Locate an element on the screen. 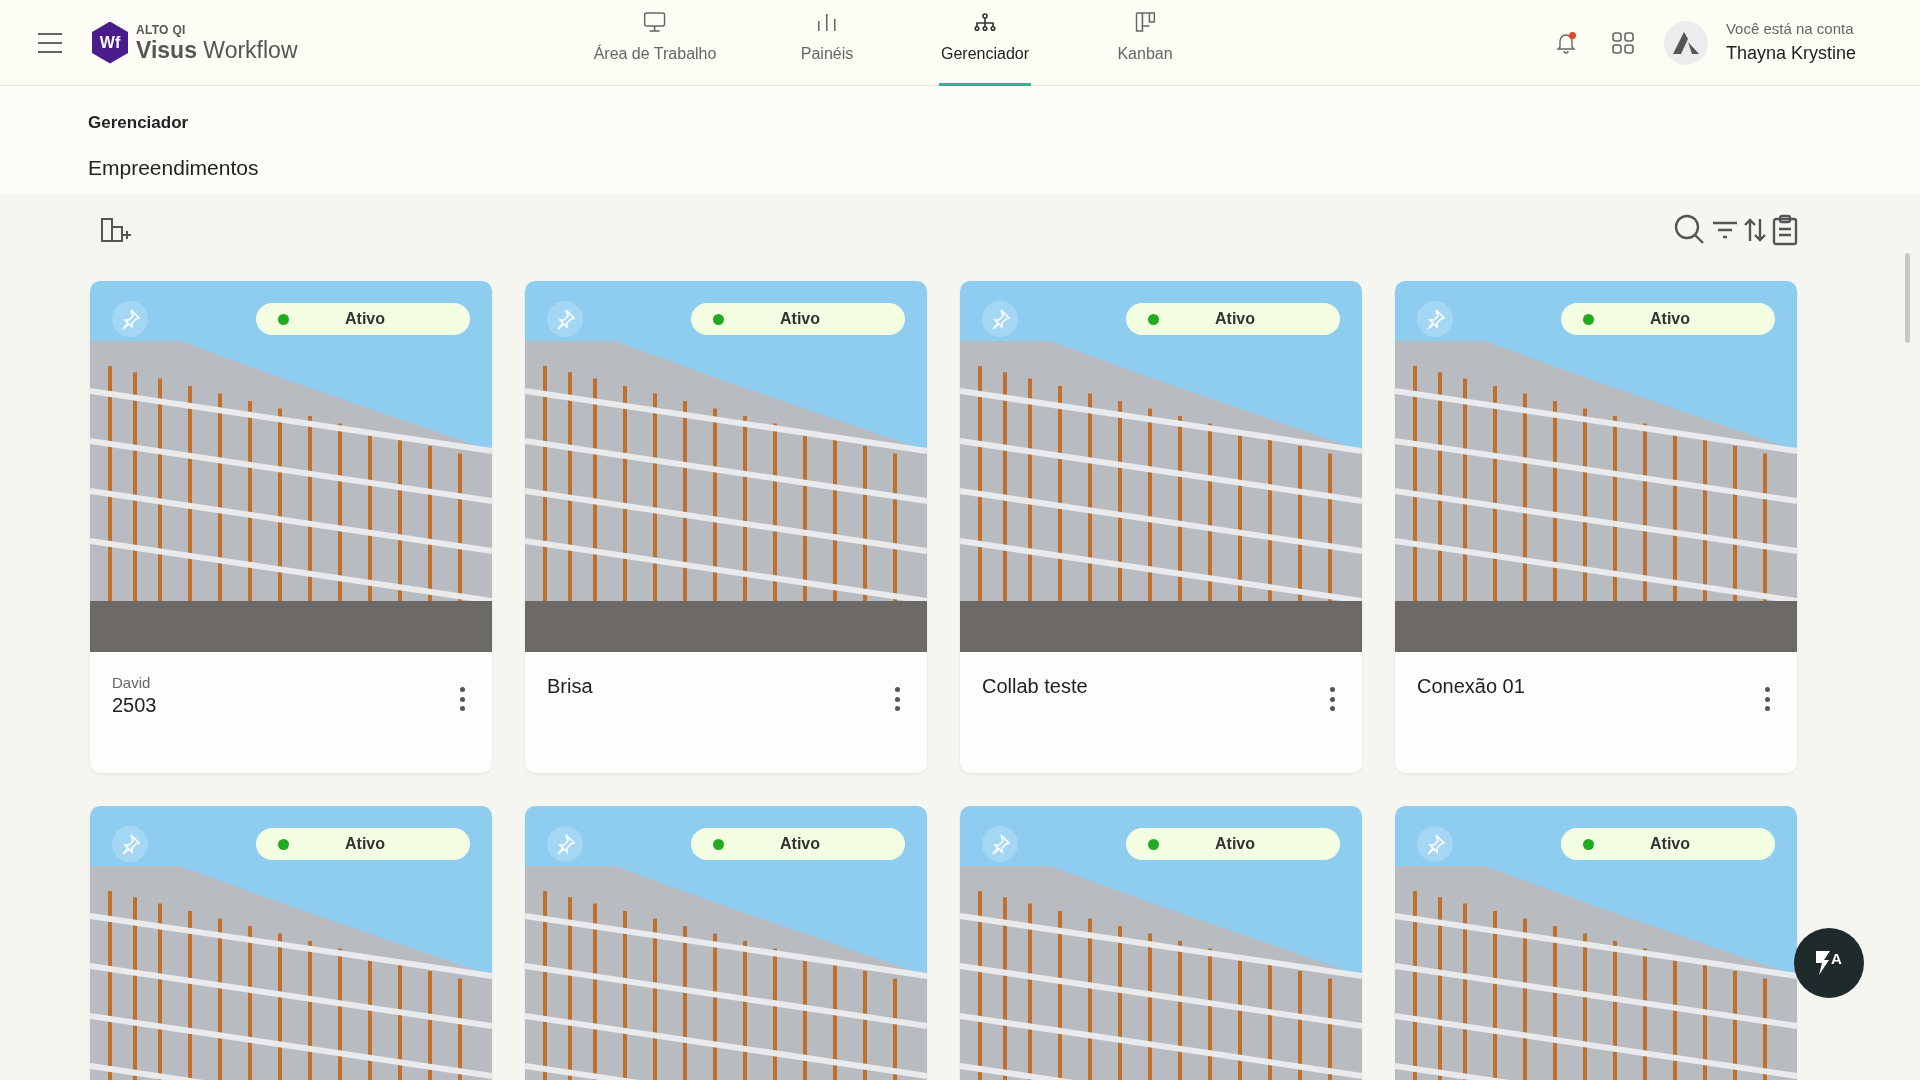 The image size is (1920, 1080). account-caption: Você está na conta is located at coordinates (1790, 28).